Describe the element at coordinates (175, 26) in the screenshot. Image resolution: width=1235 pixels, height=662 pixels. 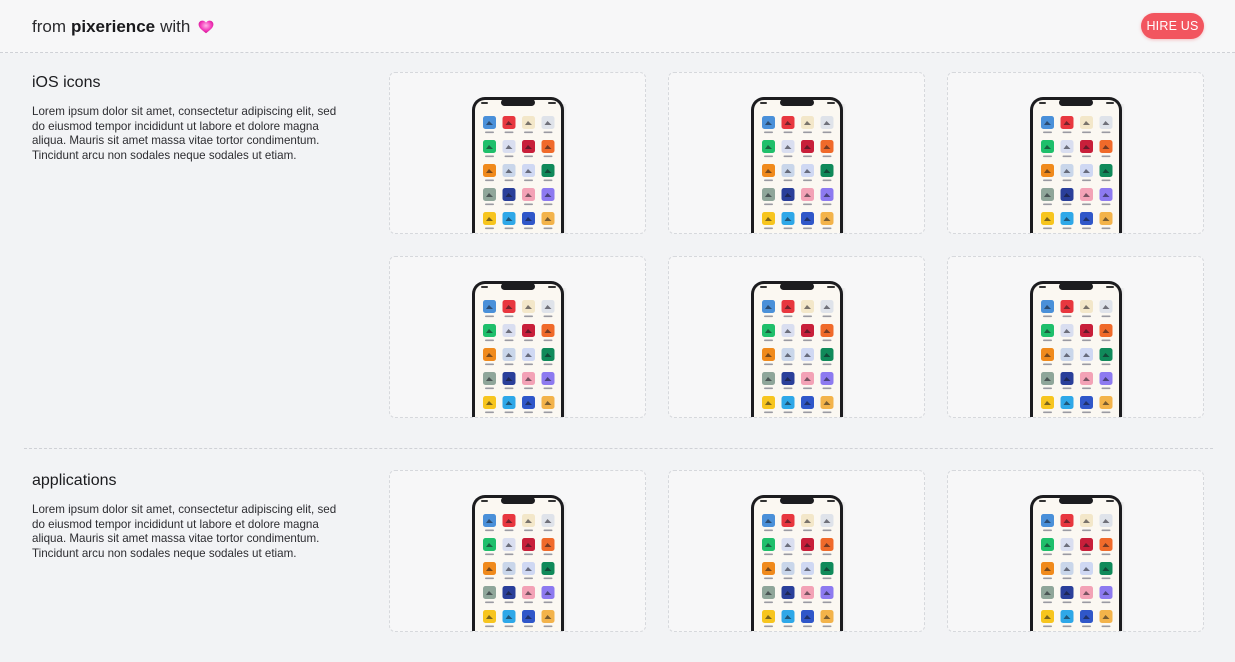
I see `brand-suffix: with` at that location.